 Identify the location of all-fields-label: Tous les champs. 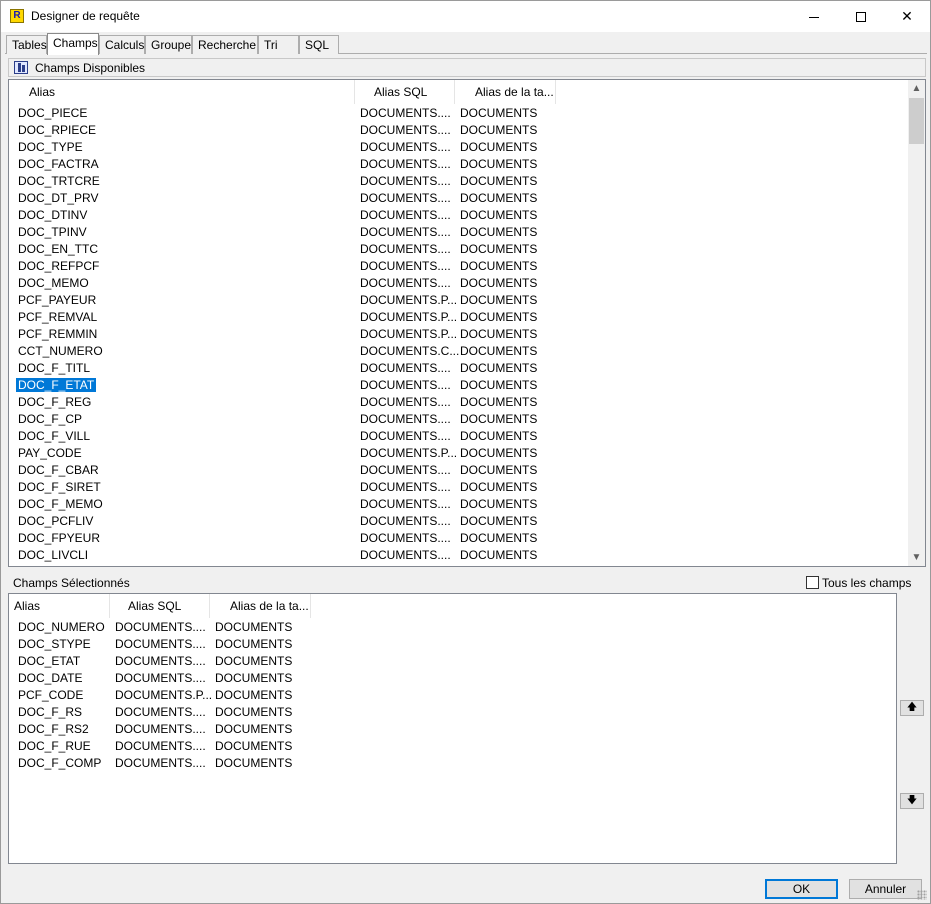
(866, 583).